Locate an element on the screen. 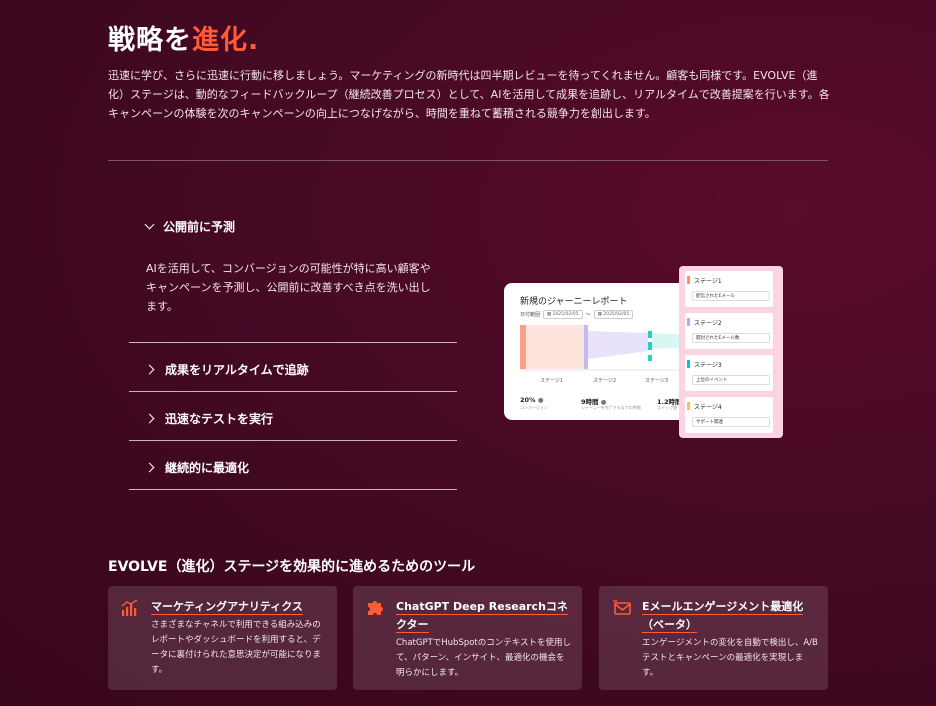  stage-label: ステージ1 is located at coordinates (552, 381).